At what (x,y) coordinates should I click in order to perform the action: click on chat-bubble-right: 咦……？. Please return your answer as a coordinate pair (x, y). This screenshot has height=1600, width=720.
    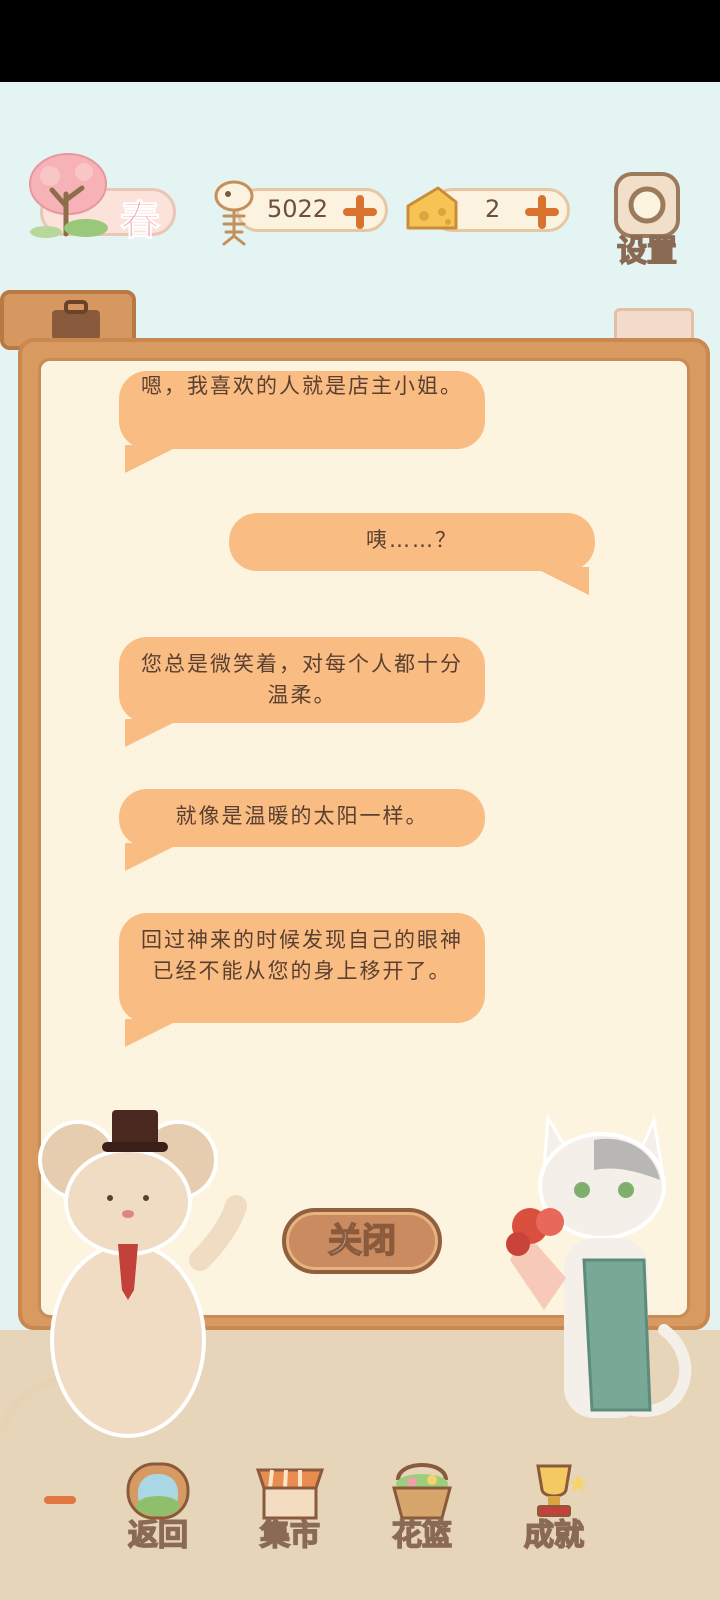
    Looking at the image, I should click on (412, 542).